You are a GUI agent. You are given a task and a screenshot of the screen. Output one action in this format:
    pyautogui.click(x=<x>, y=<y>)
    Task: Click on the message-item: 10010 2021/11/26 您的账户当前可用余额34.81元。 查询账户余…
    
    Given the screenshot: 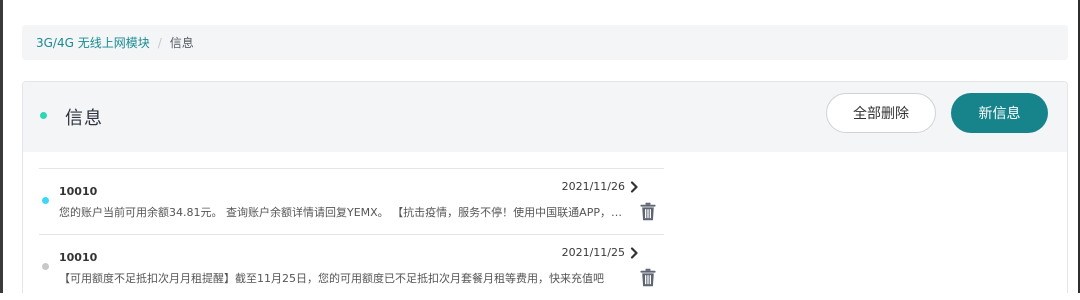 What is the action you would take?
    pyautogui.click(x=351, y=201)
    